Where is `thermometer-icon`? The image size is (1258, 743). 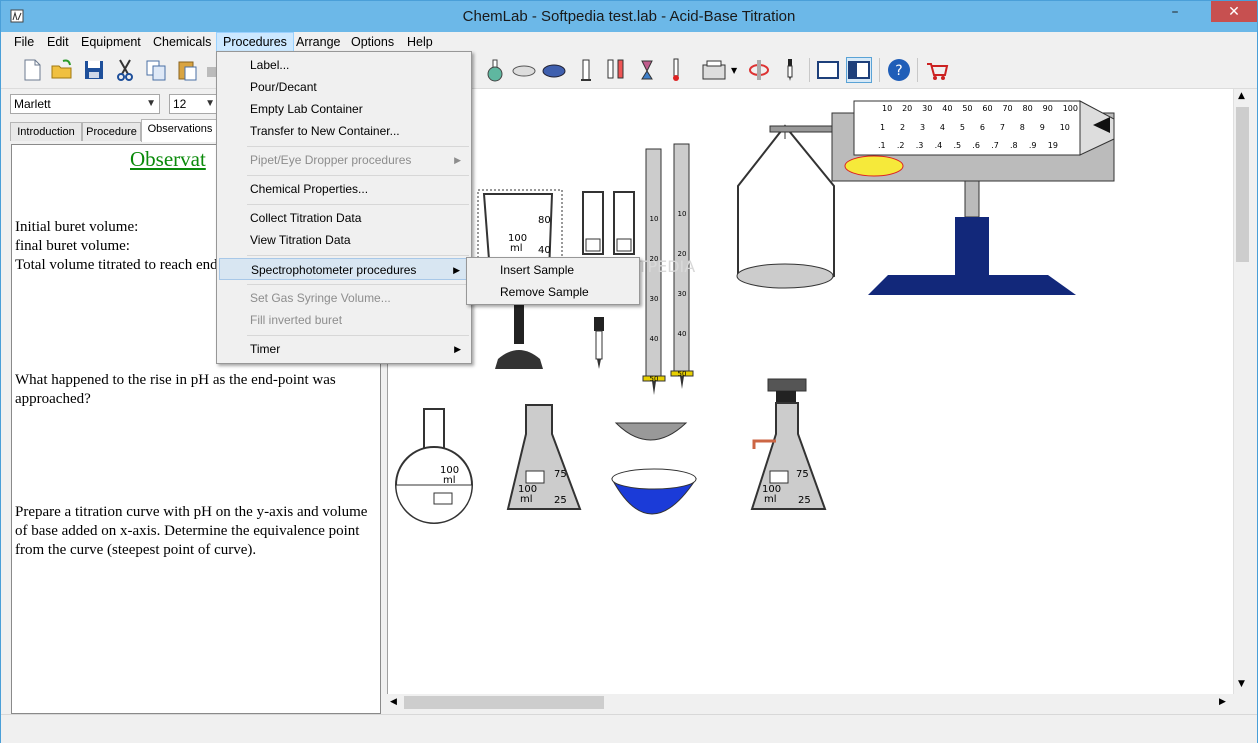 thermometer-icon is located at coordinates (676, 70).